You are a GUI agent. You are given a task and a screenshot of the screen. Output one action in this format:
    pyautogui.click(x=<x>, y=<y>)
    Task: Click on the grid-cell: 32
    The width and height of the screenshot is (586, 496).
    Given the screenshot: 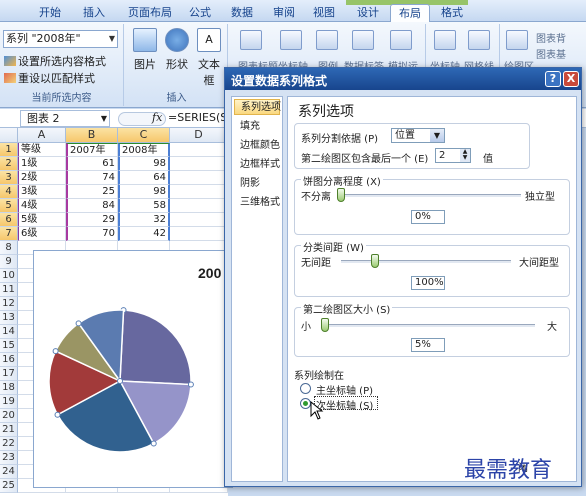 What is the action you would take?
    pyautogui.click(x=144, y=220)
    